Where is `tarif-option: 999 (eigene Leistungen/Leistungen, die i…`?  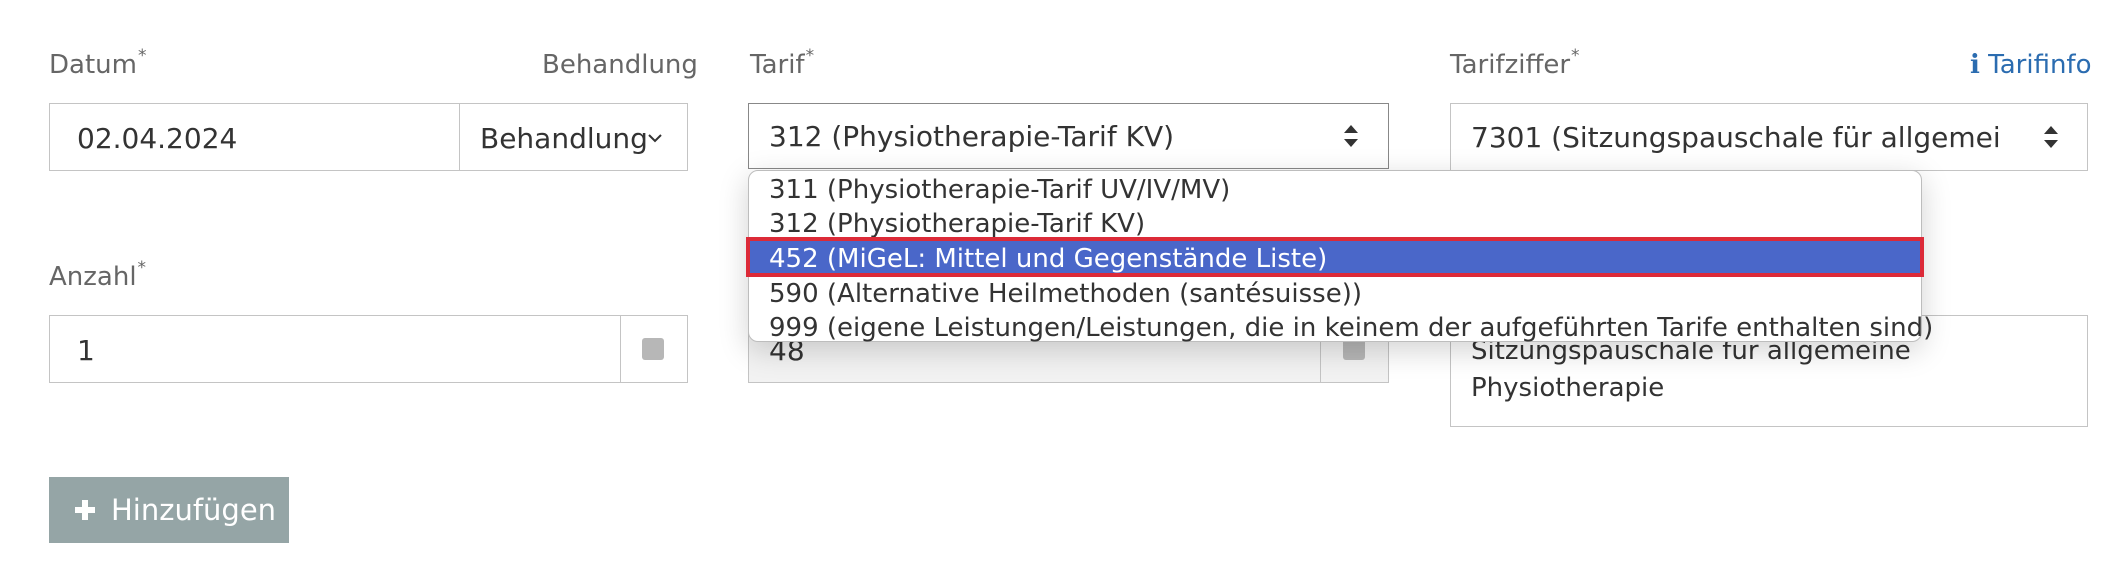
tarif-option: 999 (eigene Leistungen/Leistungen, die i… is located at coordinates (1341, 326).